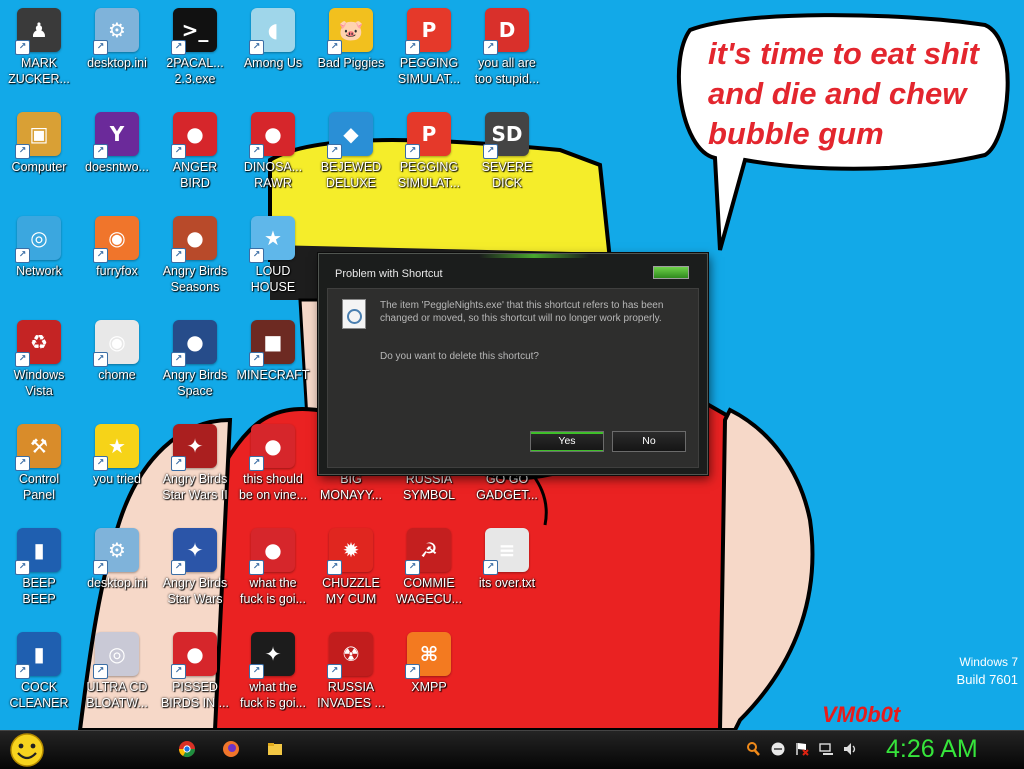  I want to click on desktop-icon-label: Angry Birds Star Wars II, so click(195, 487).